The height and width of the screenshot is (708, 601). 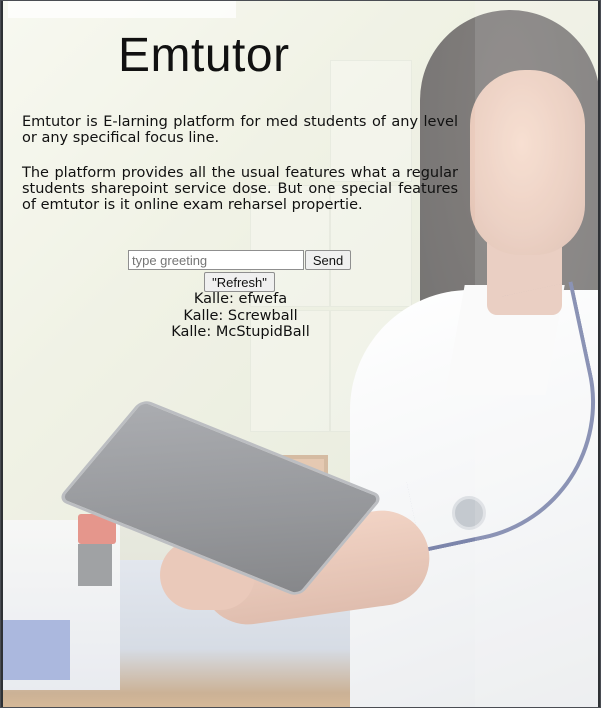 What do you see at coordinates (204, 55) in the screenshot?
I see `page-title: Emtutor` at bounding box center [204, 55].